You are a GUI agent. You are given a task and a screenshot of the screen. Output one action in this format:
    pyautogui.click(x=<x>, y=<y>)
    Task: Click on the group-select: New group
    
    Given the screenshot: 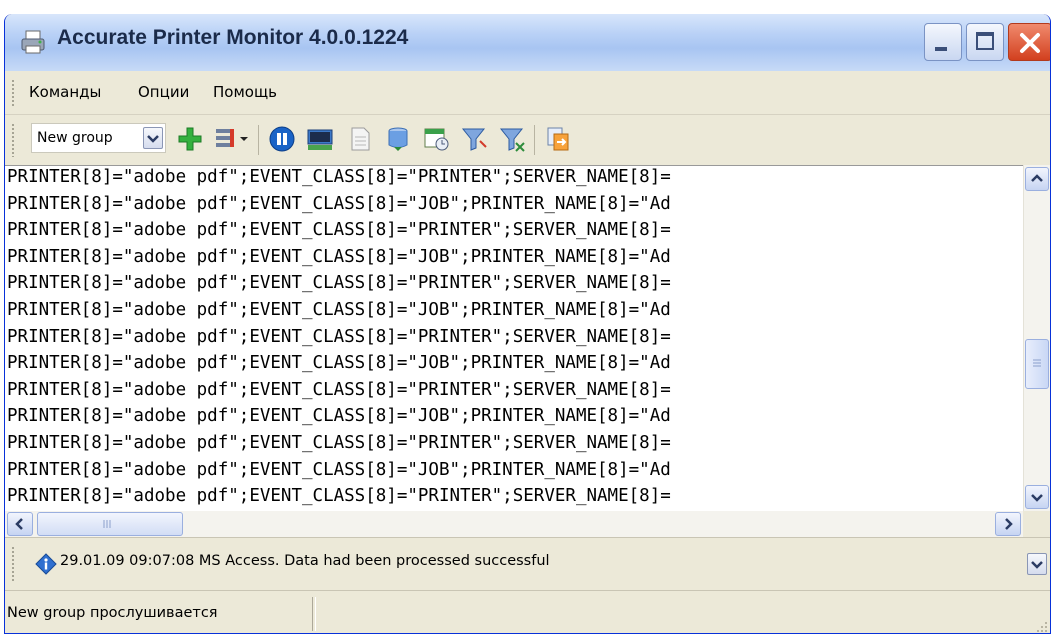 What is the action you would take?
    pyautogui.click(x=98, y=138)
    